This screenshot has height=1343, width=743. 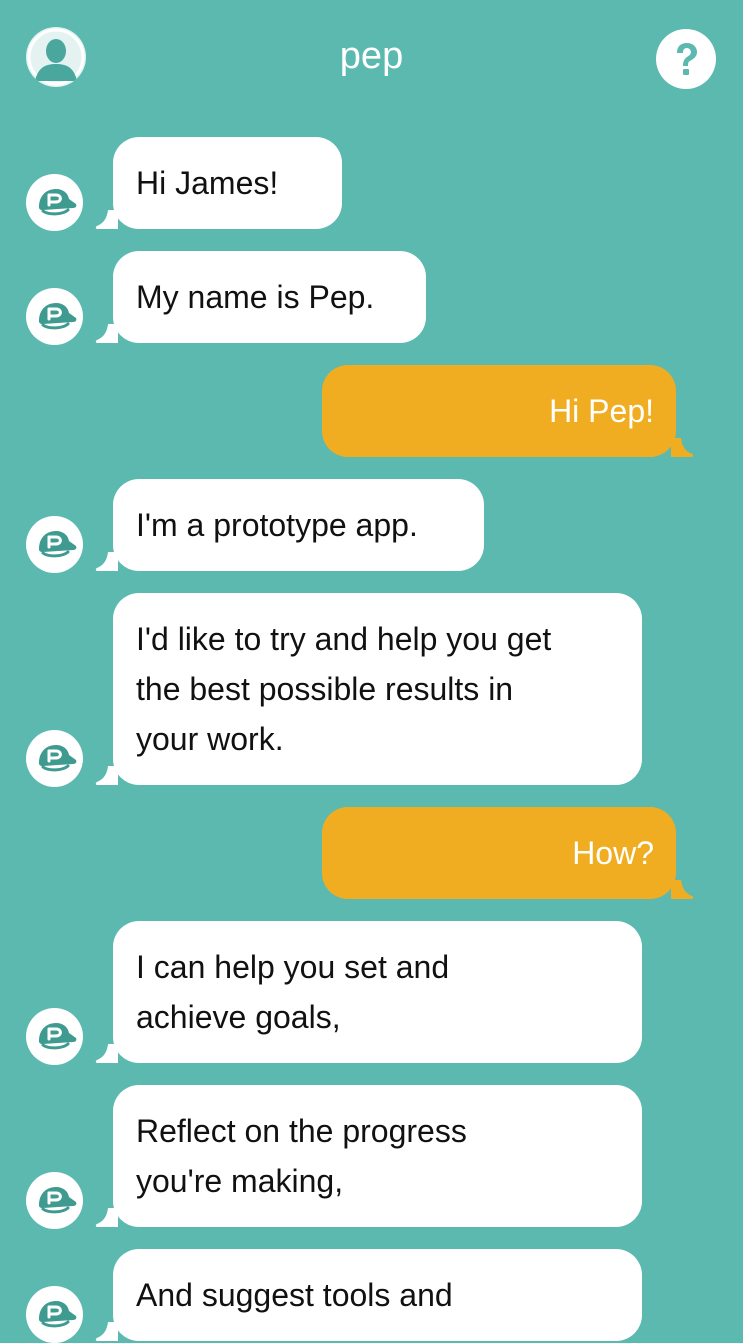 What do you see at coordinates (293, 967) in the screenshot?
I see `message-text-line: I can help you set and` at bounding box center [293, 967].